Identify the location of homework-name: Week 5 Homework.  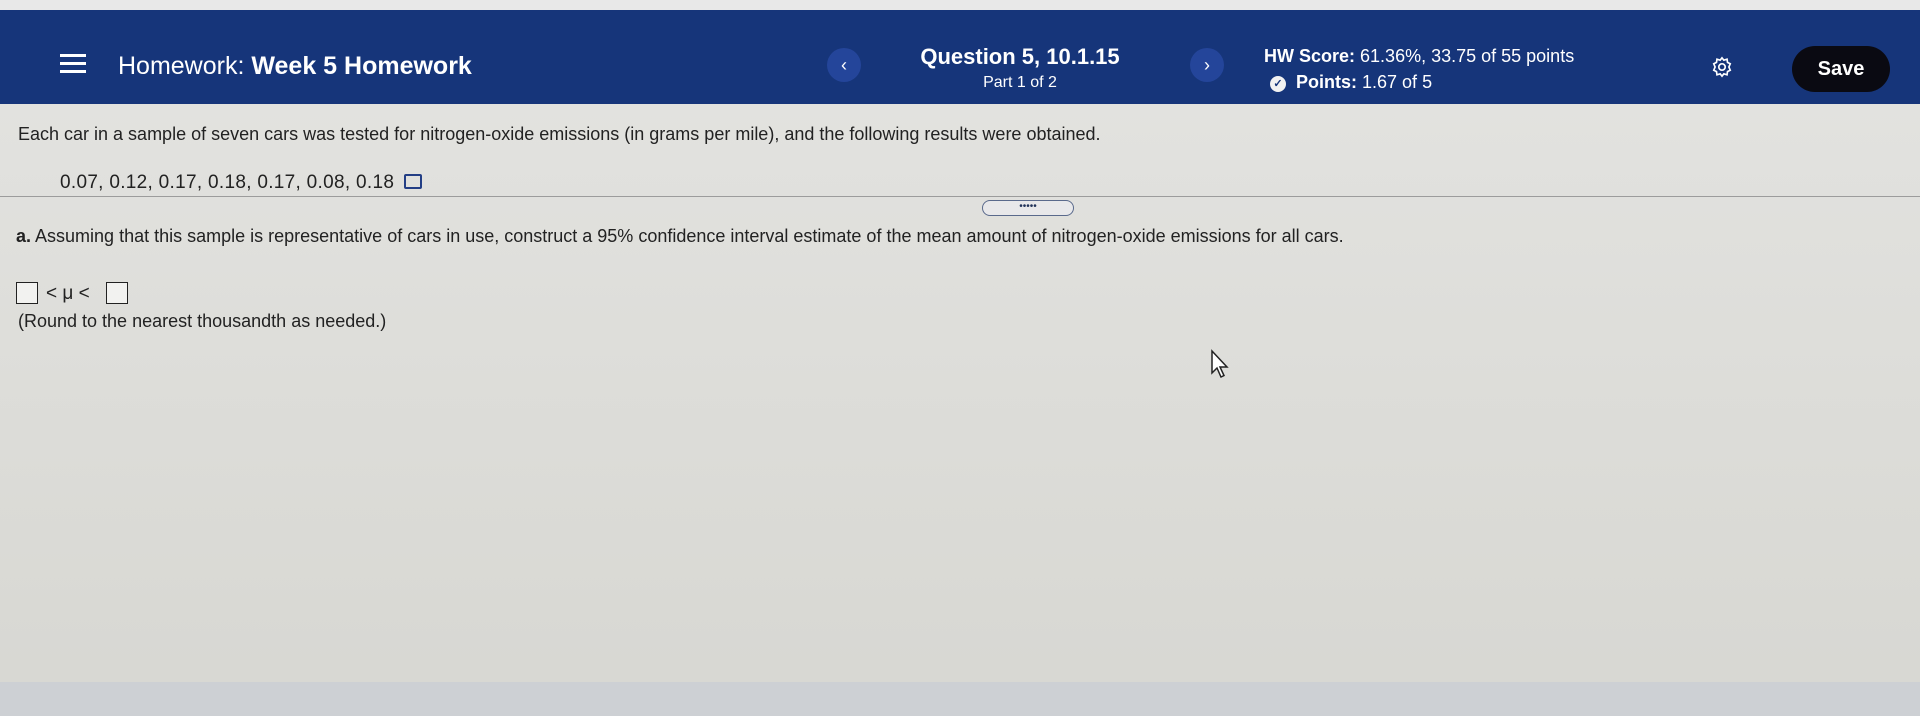
(361, 66).